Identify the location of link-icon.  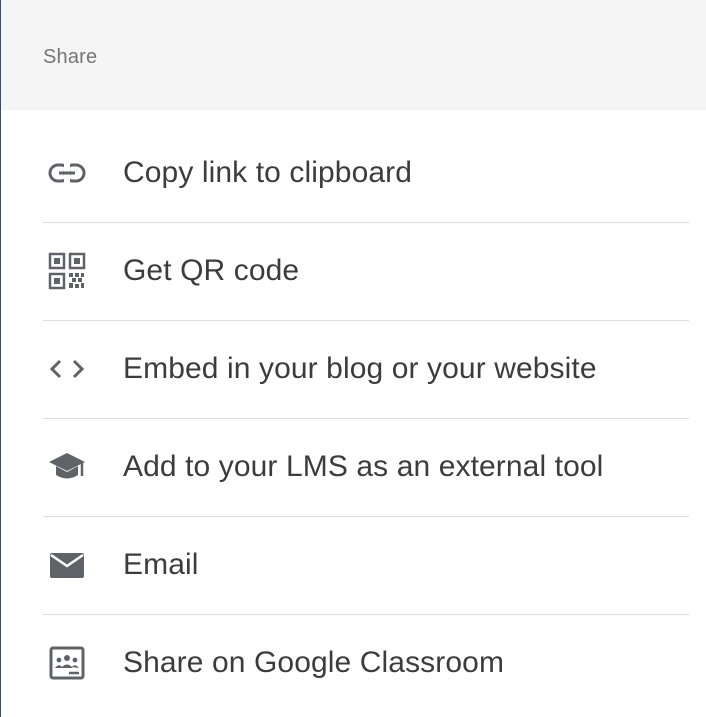
(67, 173).